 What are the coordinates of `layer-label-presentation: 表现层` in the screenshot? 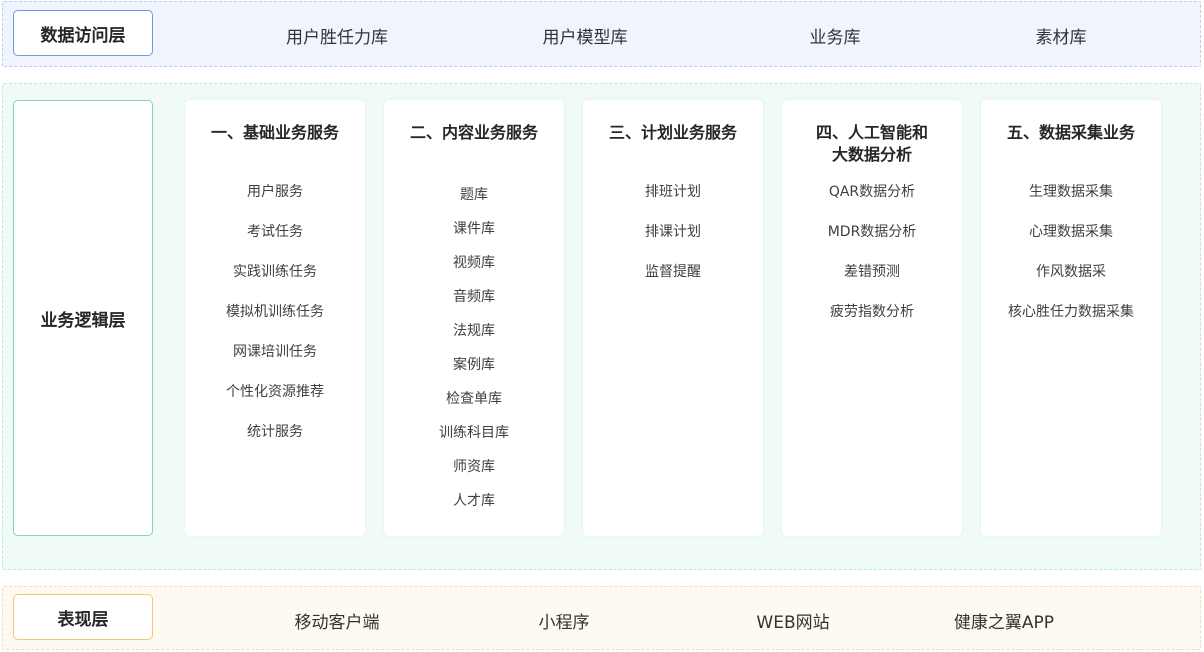 It's located at (83, 617).